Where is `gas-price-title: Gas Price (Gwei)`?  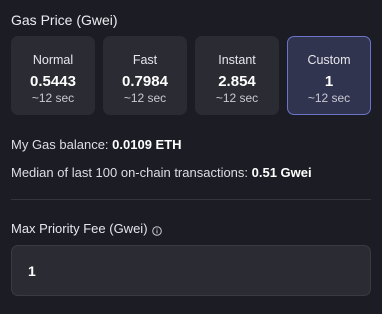 gas-price-title: Gas Price (Gwei) is located at coordinates (64, 20).